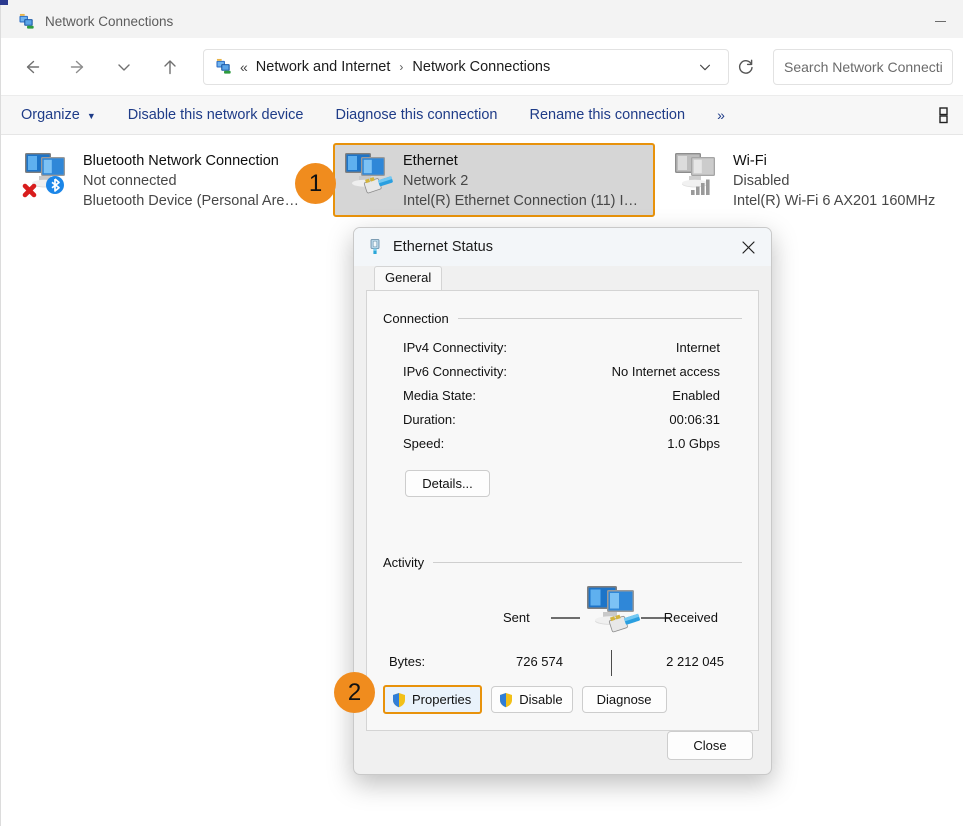 The width and height of the screenshot is (963, 826). Describe the element at coordinates (572, 372) in the screenshot. I see `row-ipv6: IPv6 Connectivity: No Internet access` at that location.